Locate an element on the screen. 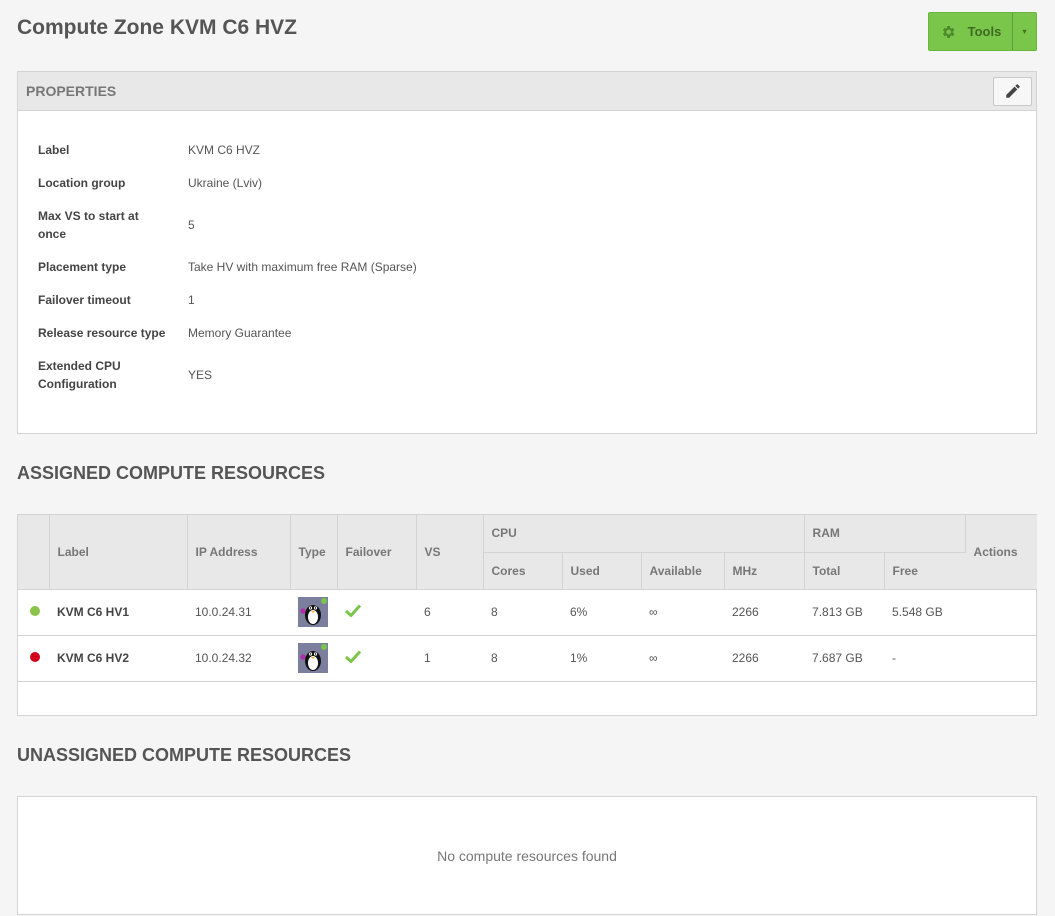 The height and width of the screenshot is (916, 1055). unassigned-section-title: UNASSIGNED COMPUTE RESOURCES is located at coordinates (184, 755).